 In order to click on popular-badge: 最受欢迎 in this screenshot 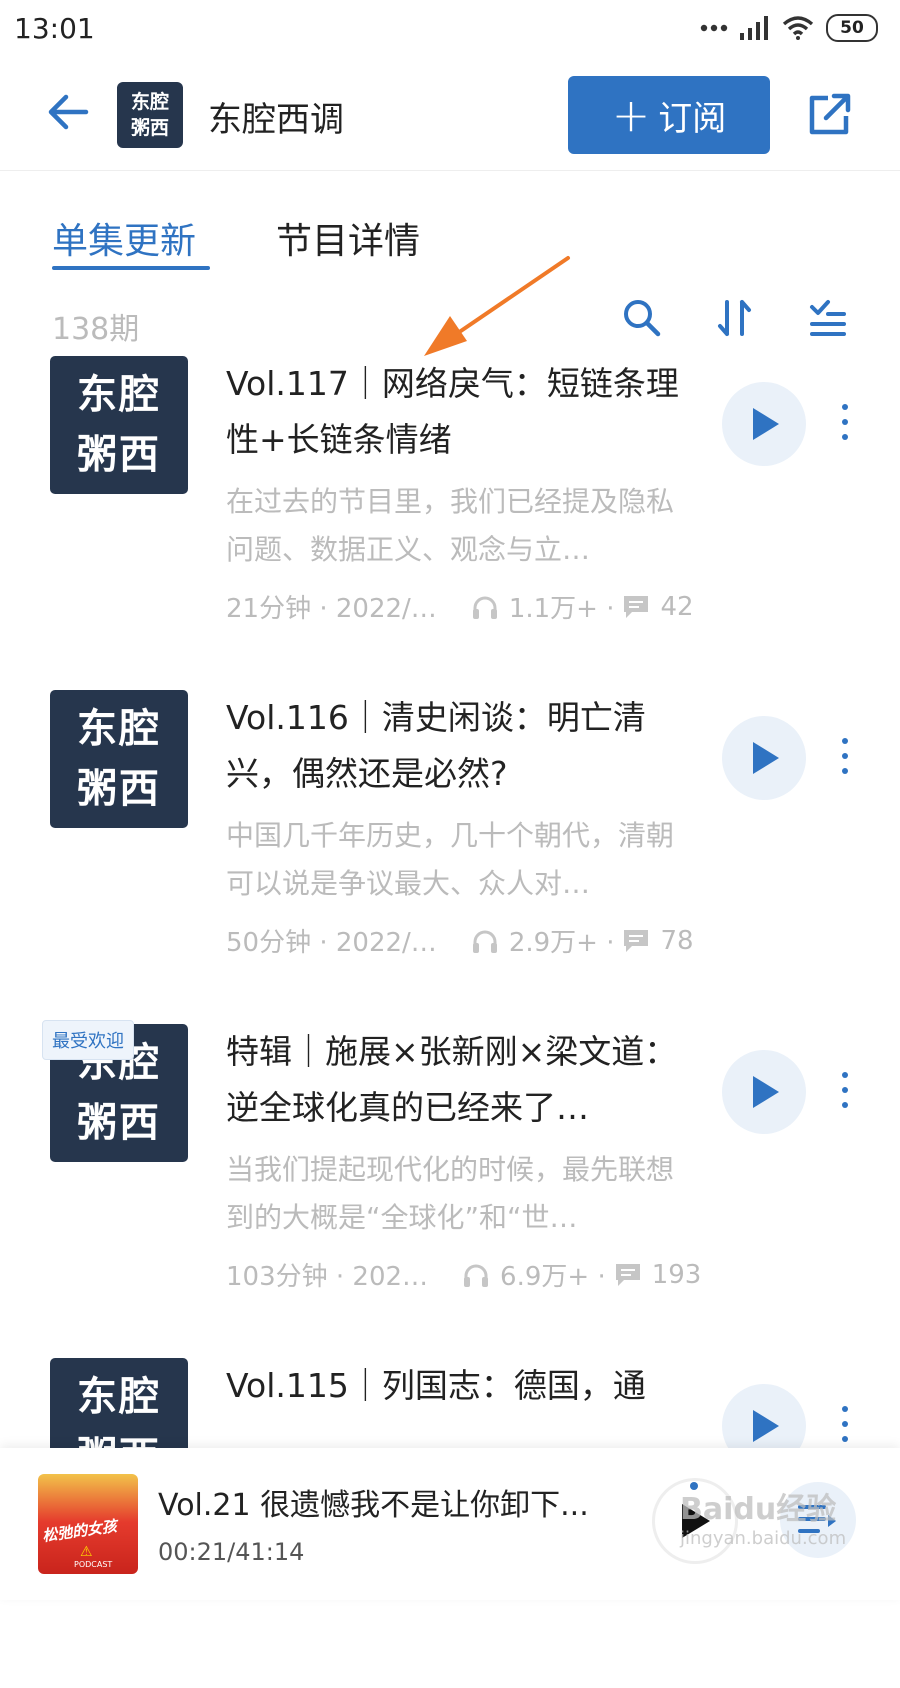, I will do `click(88, 1040)`.